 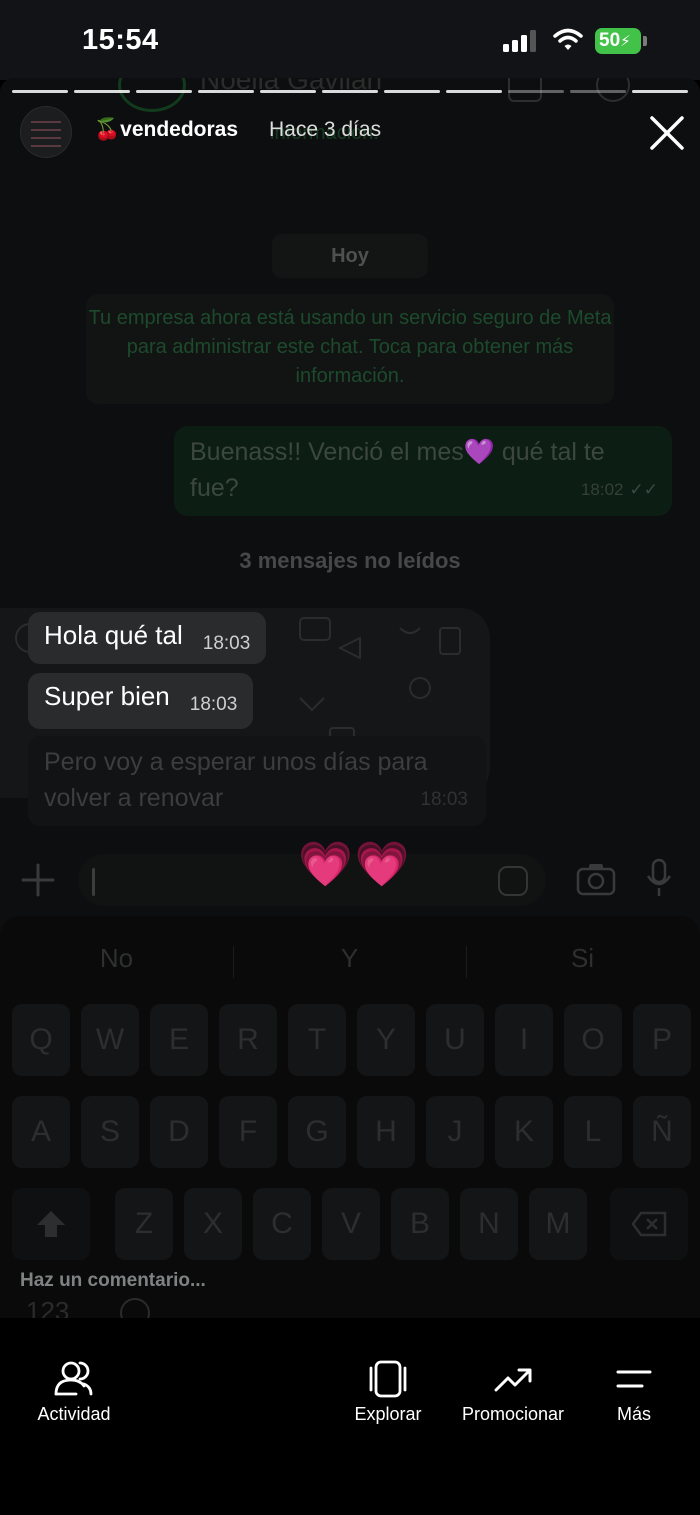 I want to click on nav-more: Más, so click(x=634, y=1392).